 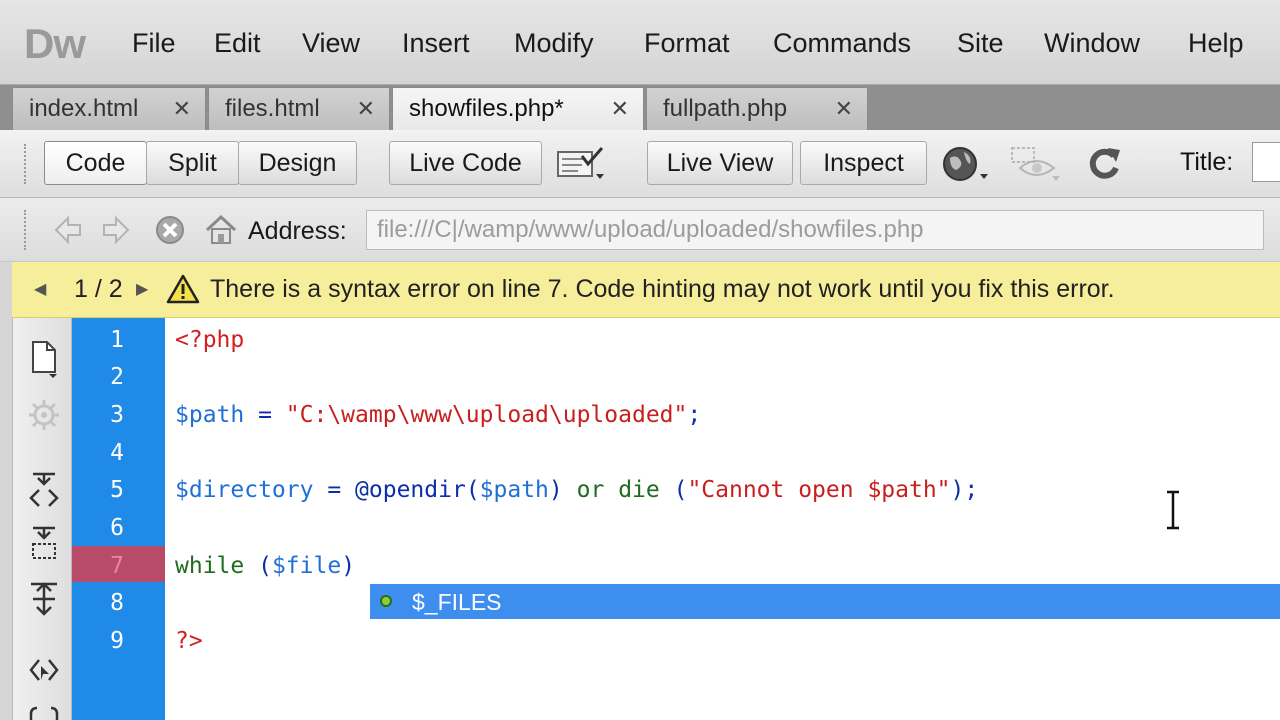 What do you see at coordinates (183, 289) in the screenshot?
I see `warning-icon` at bounding box center [183, 289].